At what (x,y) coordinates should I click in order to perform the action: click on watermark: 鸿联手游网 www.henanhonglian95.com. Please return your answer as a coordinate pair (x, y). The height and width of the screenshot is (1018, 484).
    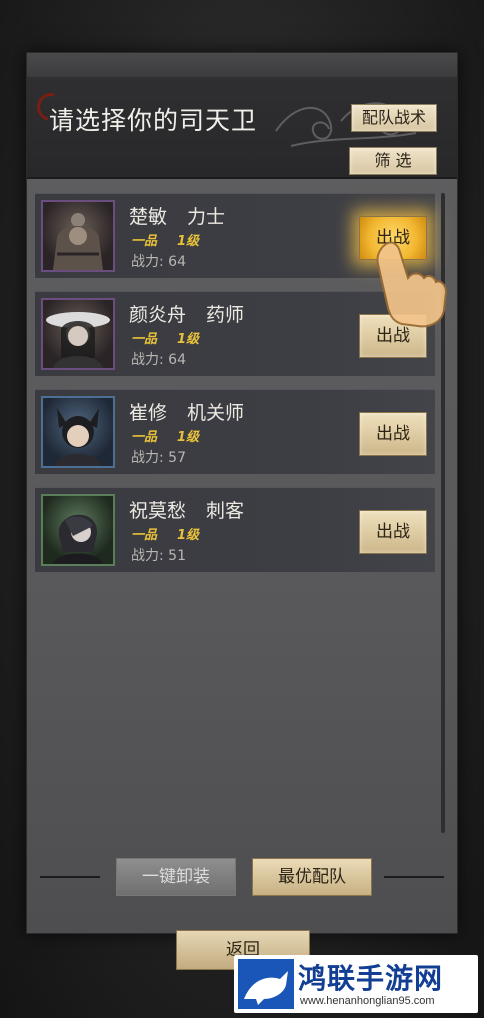
    Looking at the image, I should click on (356, 984).